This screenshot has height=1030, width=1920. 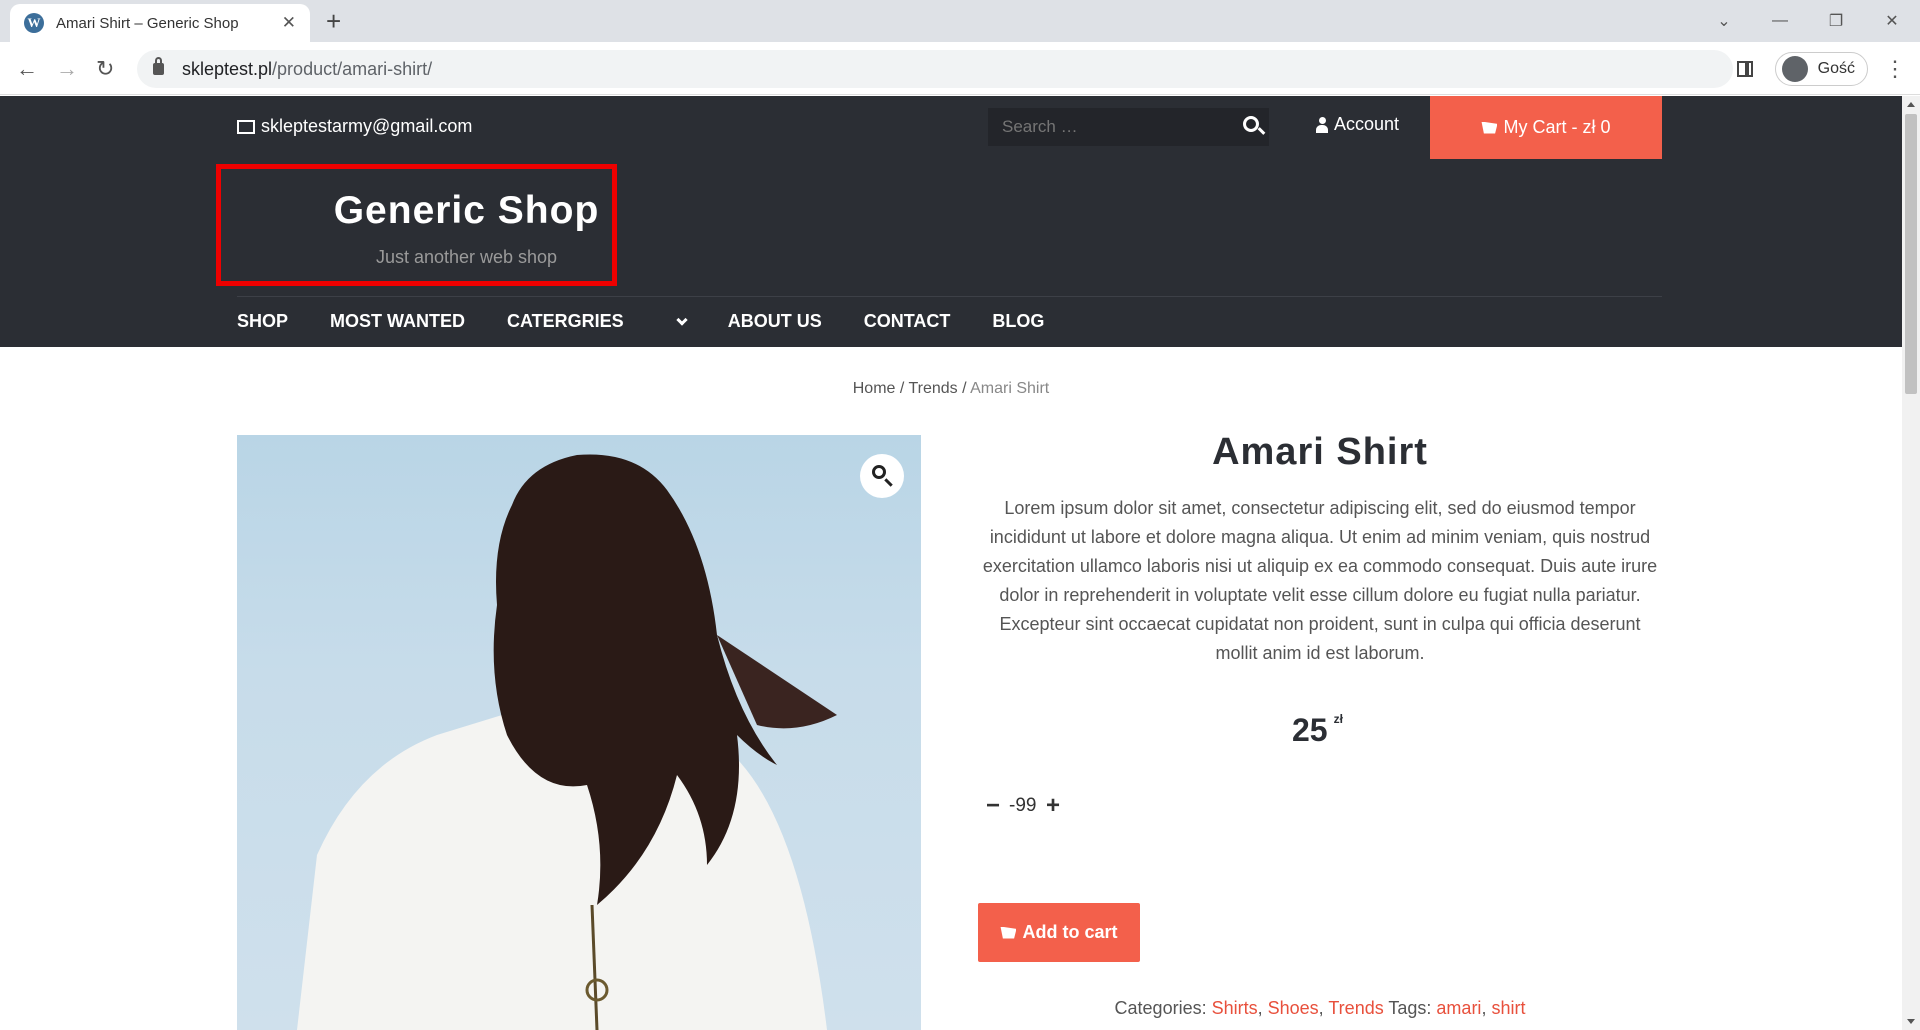 I want to click on contact-email: skleptestarmy@gmail.com, so click(x=354, y=126).